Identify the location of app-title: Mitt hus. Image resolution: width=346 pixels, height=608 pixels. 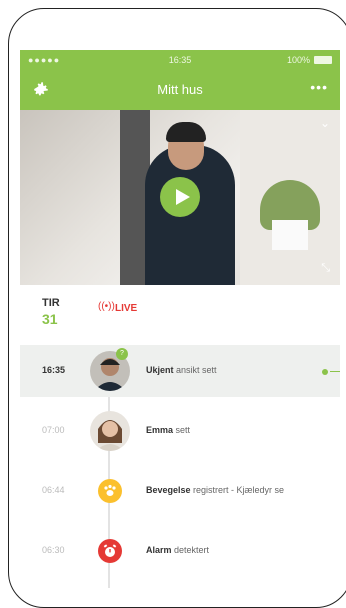
(180, 89).